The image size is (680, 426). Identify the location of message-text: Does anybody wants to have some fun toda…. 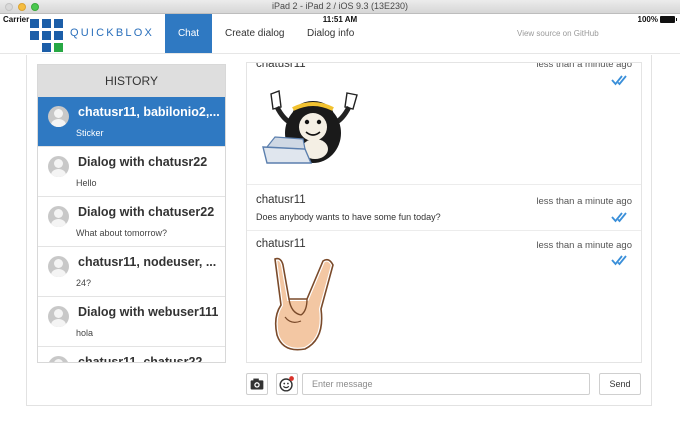
(348, 217).